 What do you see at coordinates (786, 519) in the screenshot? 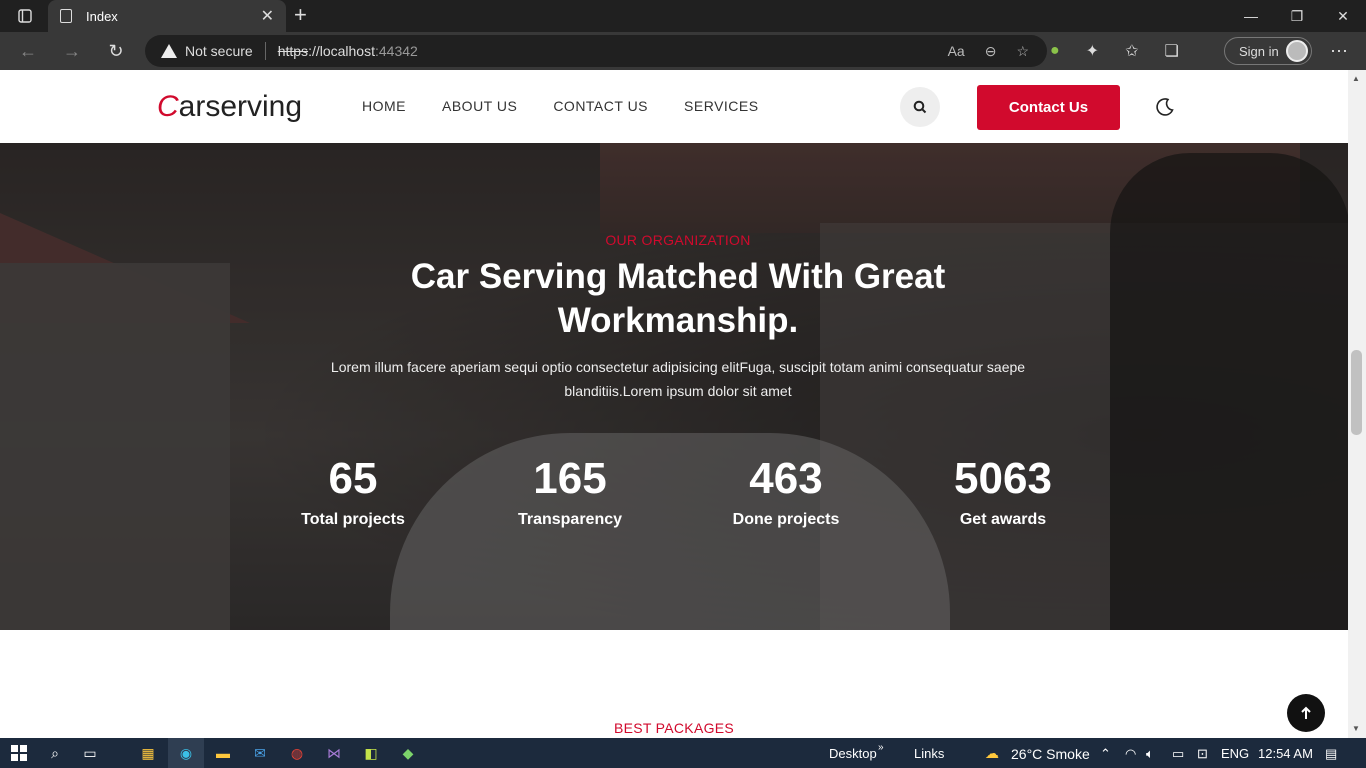
I see `stat-label: Done projects` at bounding box center [786, 519].